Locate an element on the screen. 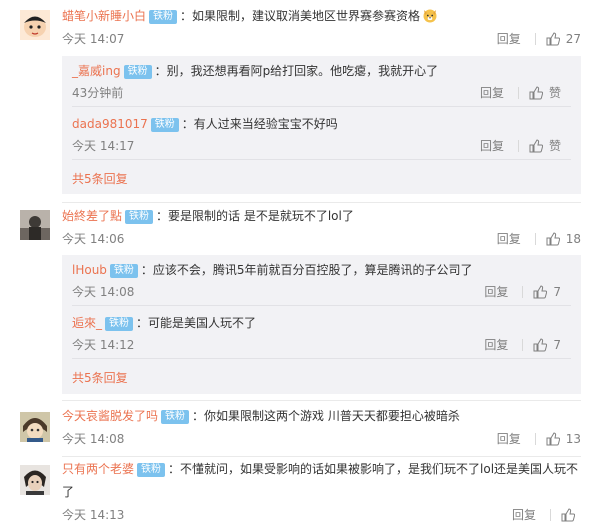 This screenshot has width=603, height=523. like-button: 13 is located at coordinates (563, 439).